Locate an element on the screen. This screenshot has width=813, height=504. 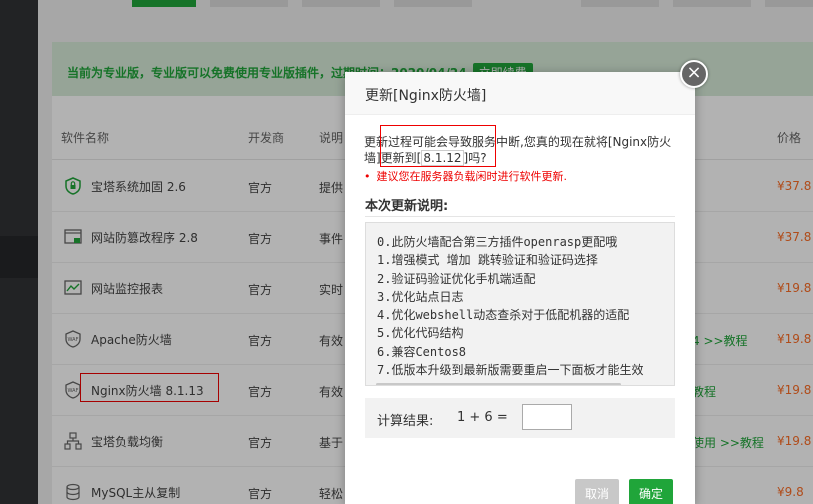
calc-answer-input is located at coordinates (547, 417).